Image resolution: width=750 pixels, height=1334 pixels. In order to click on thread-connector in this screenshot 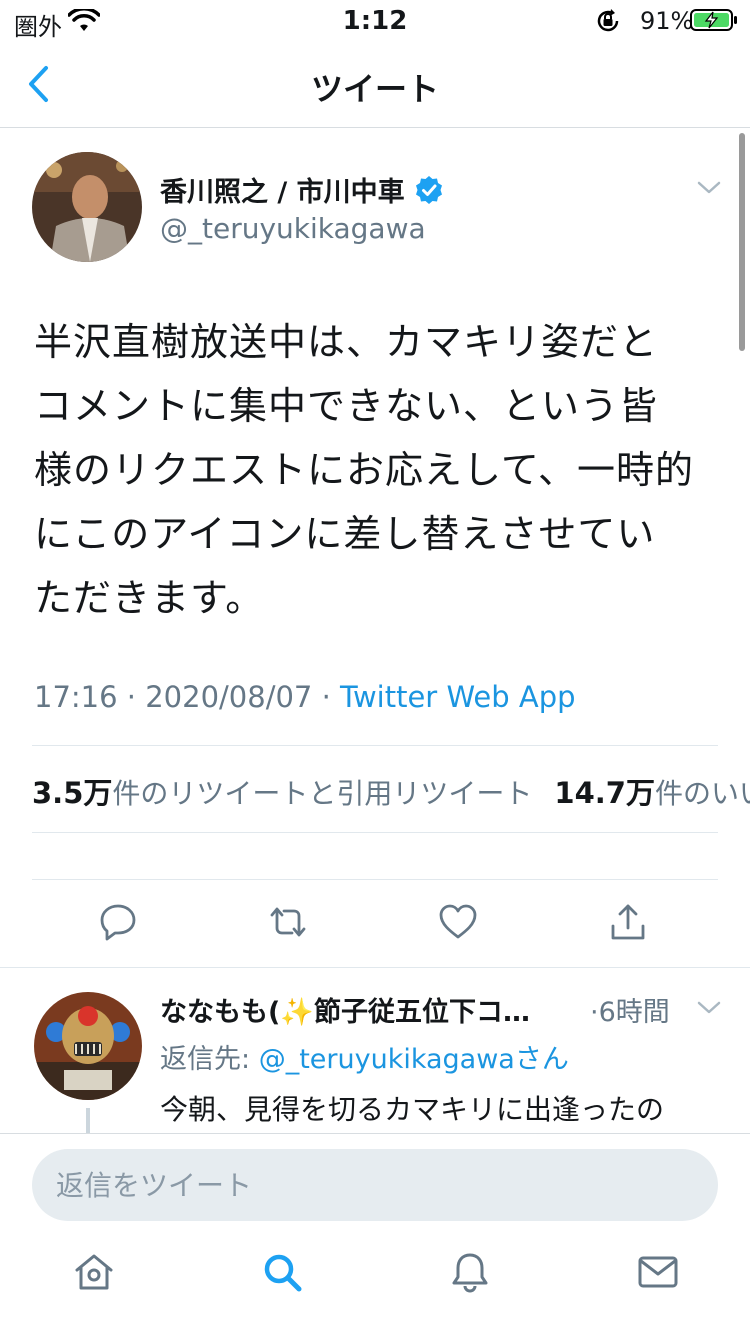, I will do `click(88, 1121)`.